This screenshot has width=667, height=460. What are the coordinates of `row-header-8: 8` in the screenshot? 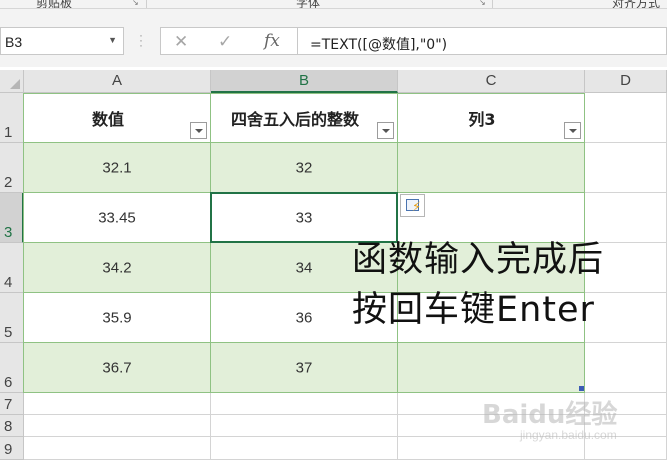 It's located at (12, 426).